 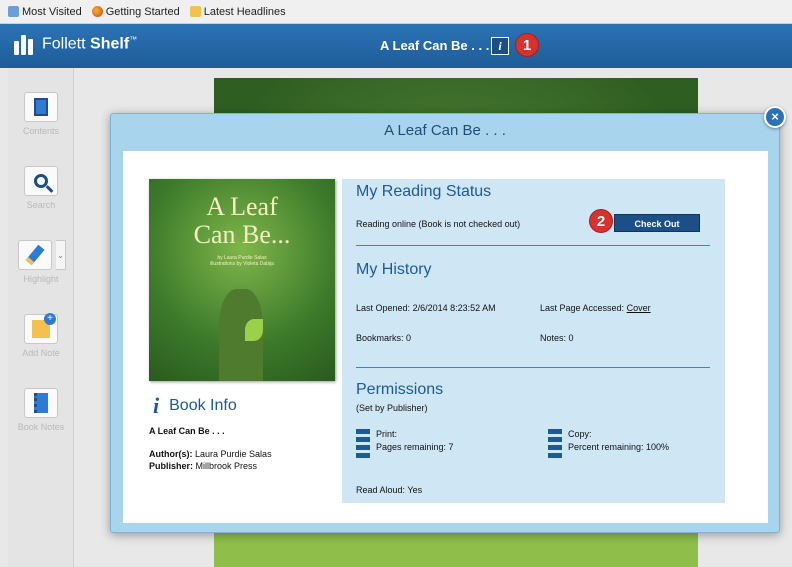 I want to click on tool-label: Add Note, so click(x=41, y=353).